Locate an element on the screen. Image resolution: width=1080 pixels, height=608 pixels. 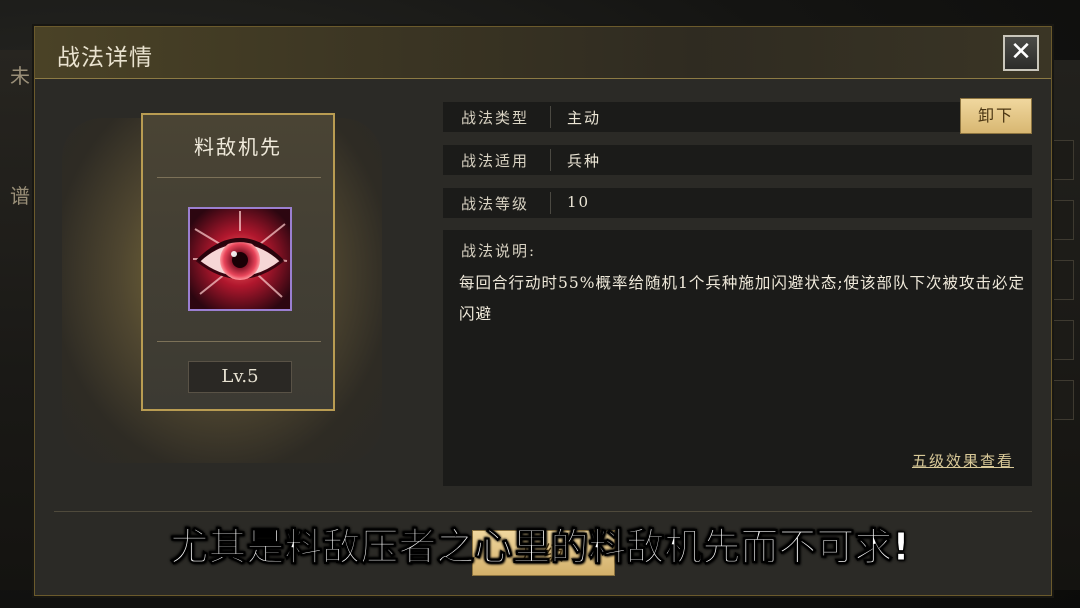
skill-level: Lv.5 is located at coordinates (240, 377).